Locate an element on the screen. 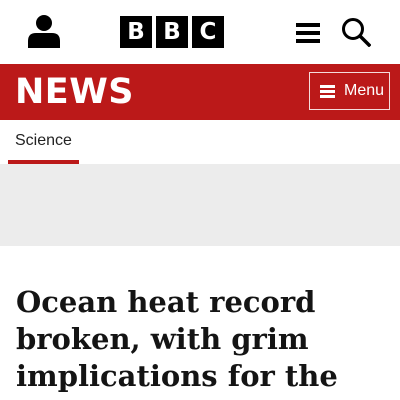 Image resolution: width=400 pixels, height=400 pixels. account-icon is located at coordinates (44, 31).